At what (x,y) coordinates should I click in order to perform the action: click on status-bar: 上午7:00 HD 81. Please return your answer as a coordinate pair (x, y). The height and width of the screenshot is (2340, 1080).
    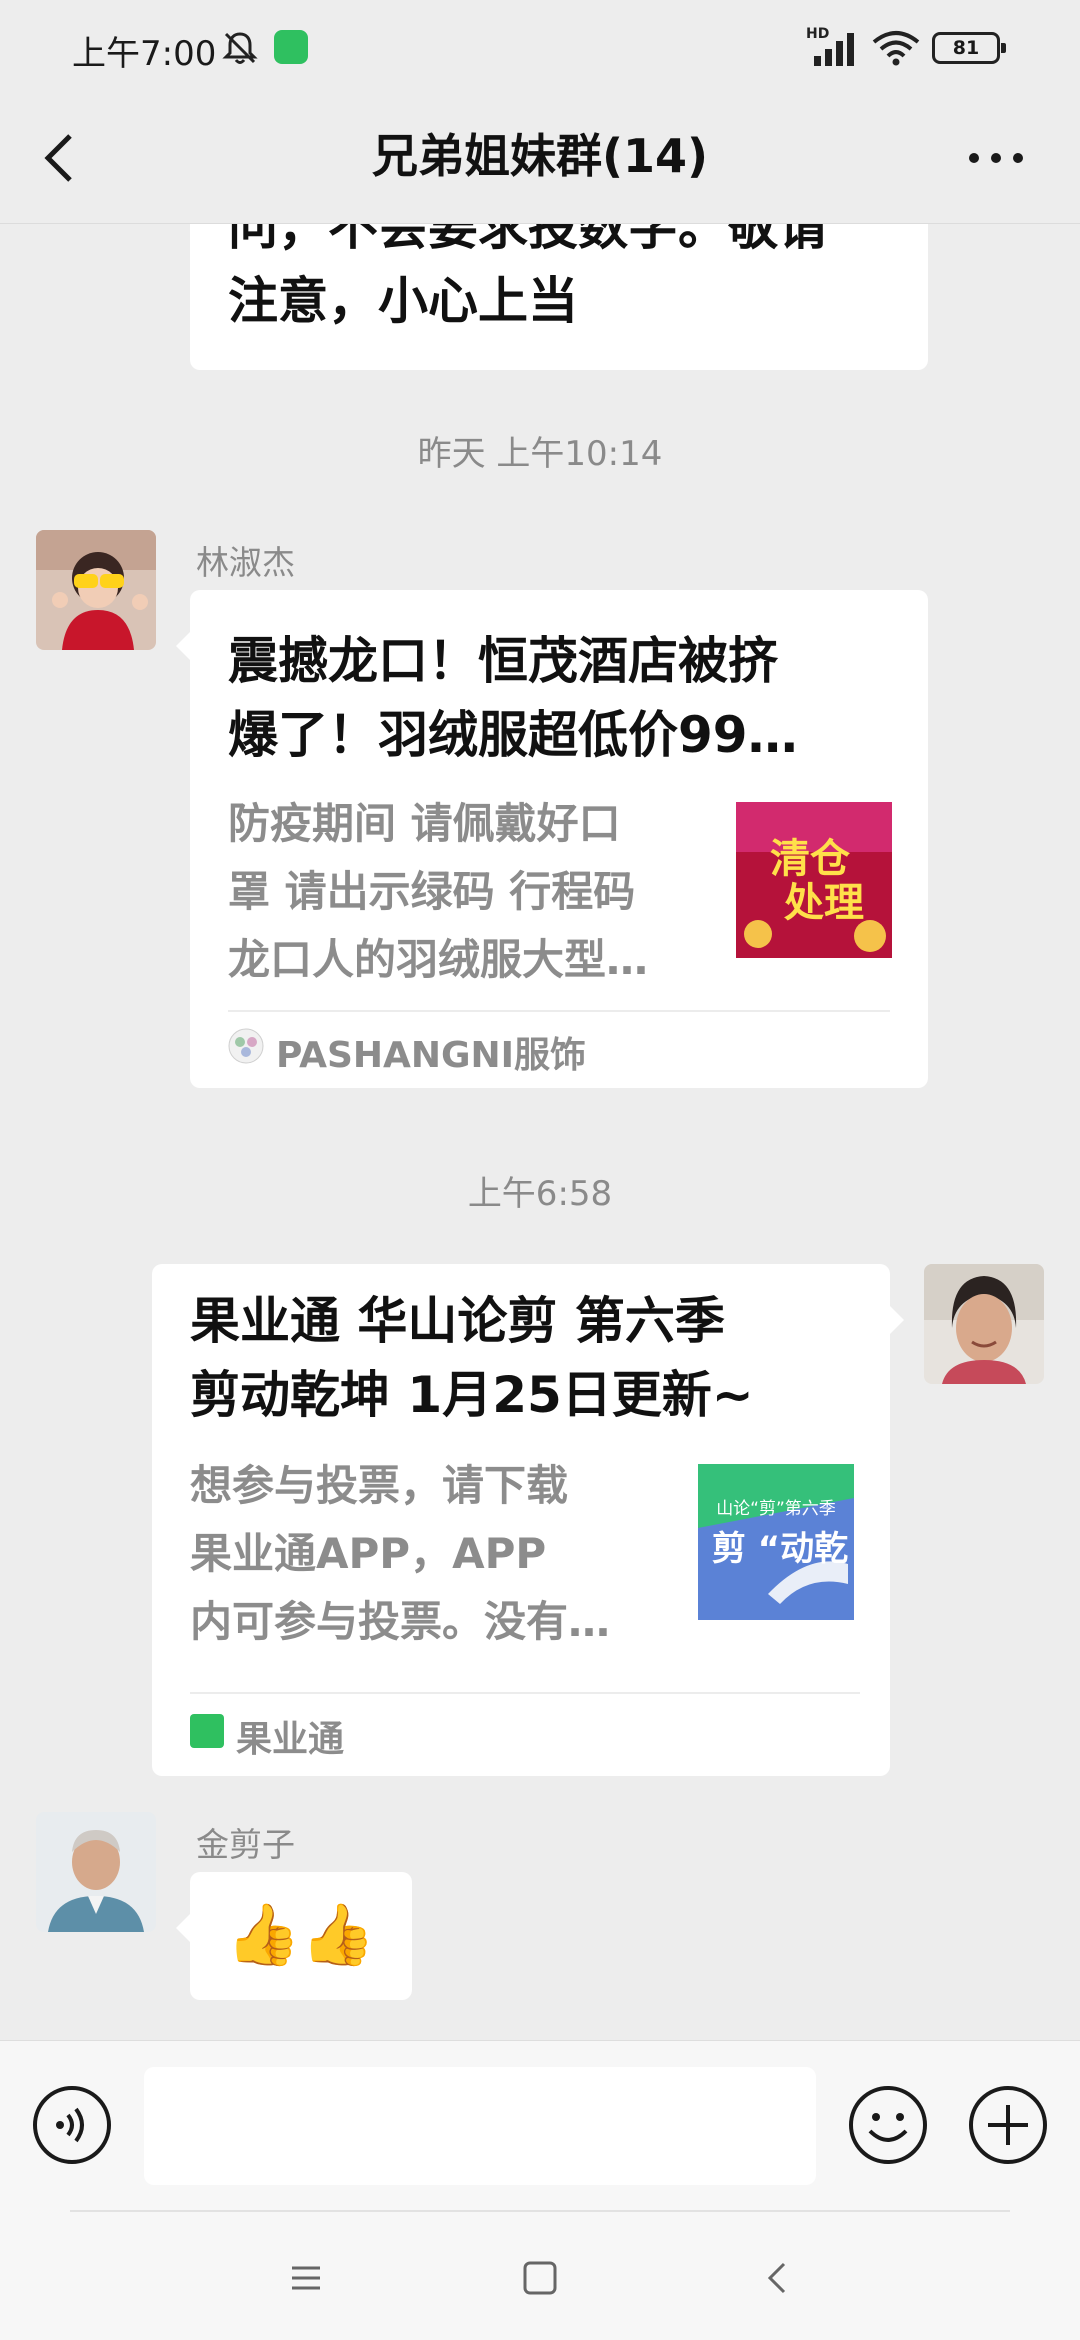
    Looking at the image, I should click on (540, 48).